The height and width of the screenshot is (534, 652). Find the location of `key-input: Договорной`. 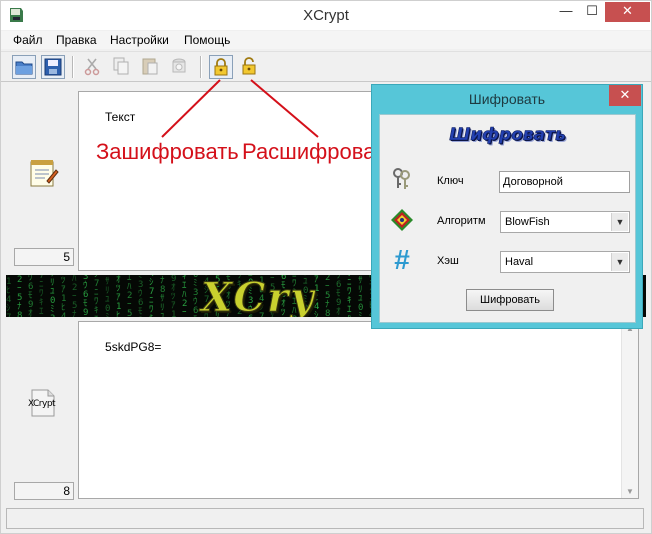

key-input: Договорной is located at coordinates (564, 182).